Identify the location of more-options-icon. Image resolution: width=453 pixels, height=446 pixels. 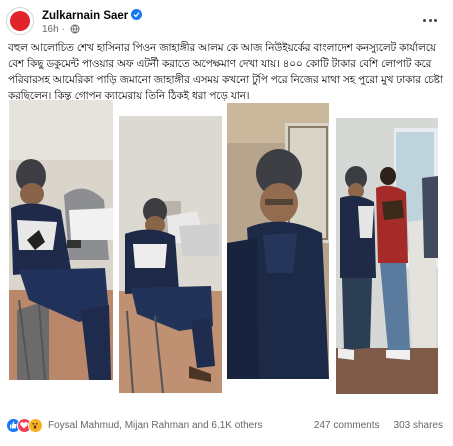
(430, 20).